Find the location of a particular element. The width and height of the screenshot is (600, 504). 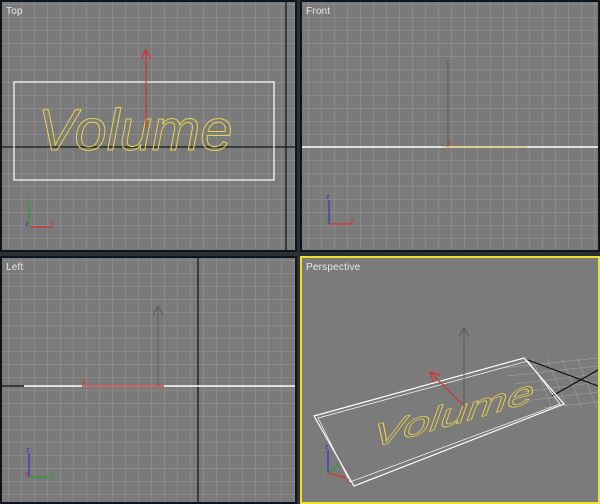

axis-tripod: z x y is located at coordinates (40, 462).